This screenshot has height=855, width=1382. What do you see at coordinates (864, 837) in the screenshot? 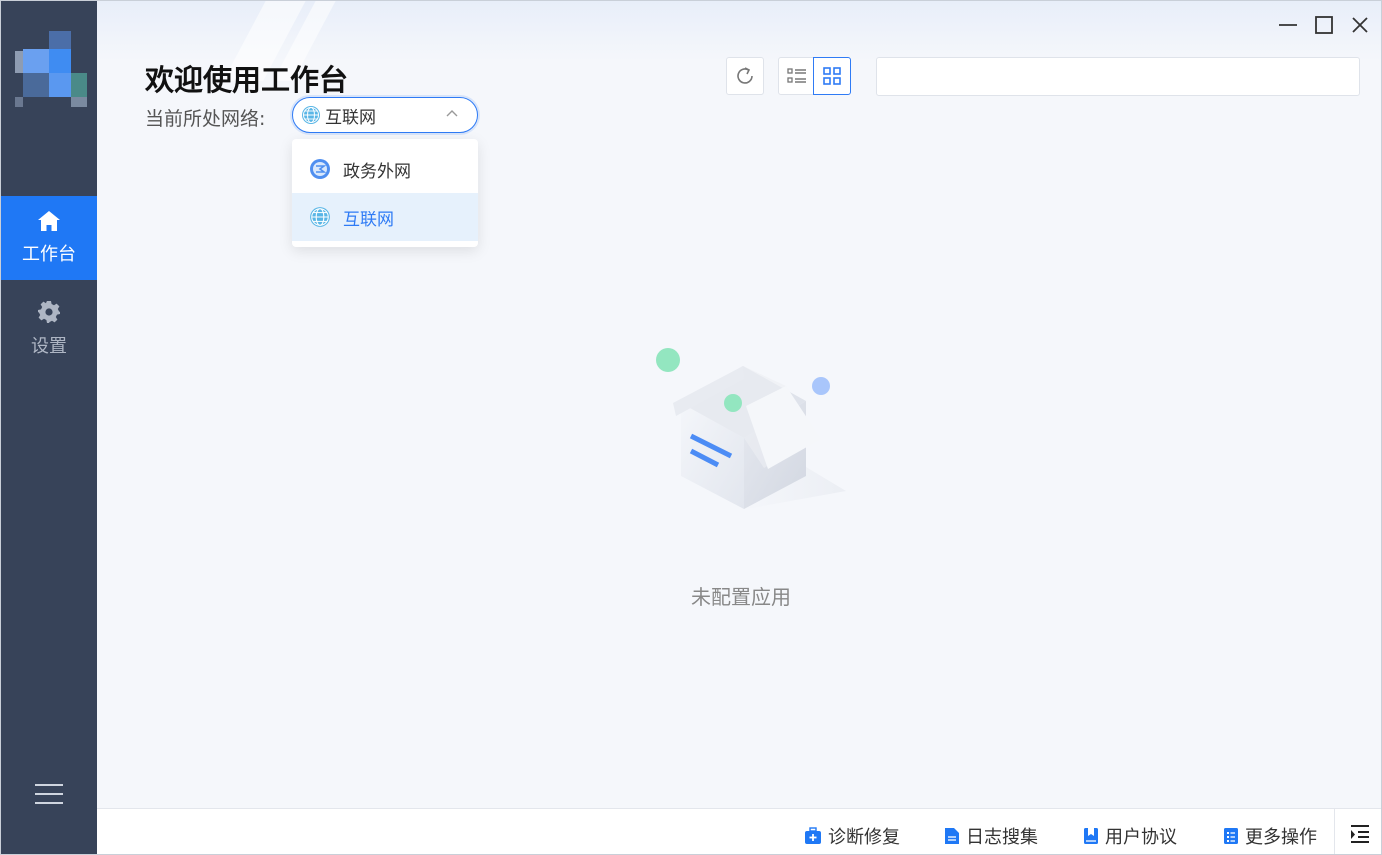
I see `footer-item-label: 诊断修复` at bounding box center [864, 837].